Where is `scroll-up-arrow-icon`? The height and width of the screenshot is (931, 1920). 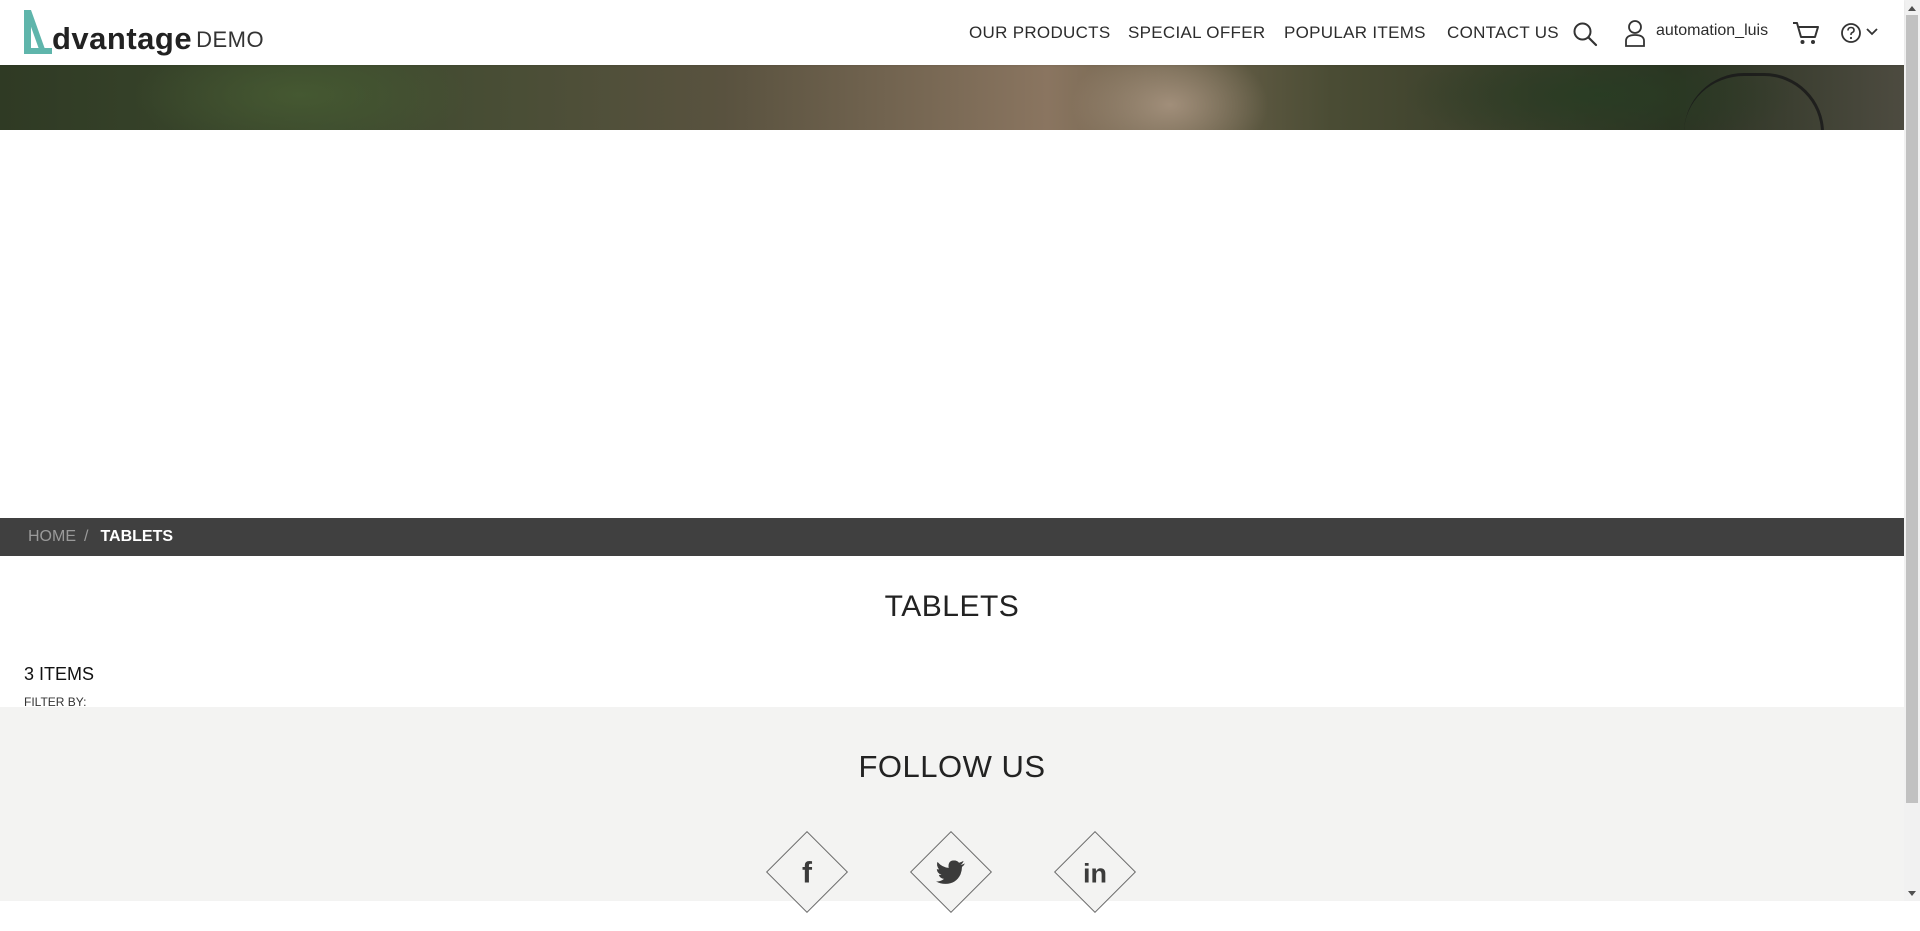
scroll-up-arrow-icon is located at coordinates (1912, 7).